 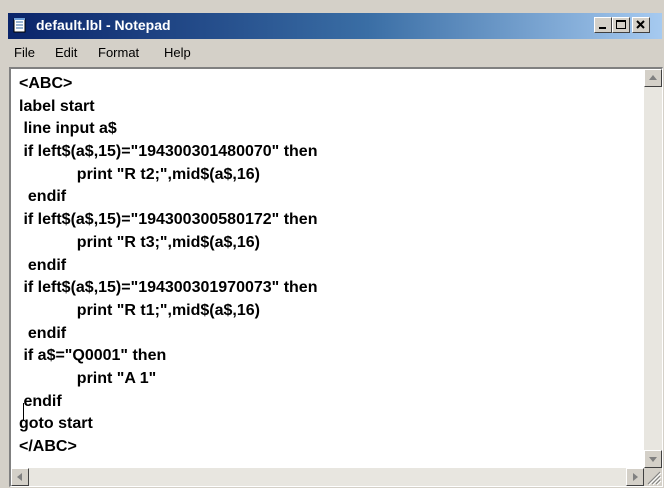 I want to click on menu-edit: Edit, so click(x=66, y=52).